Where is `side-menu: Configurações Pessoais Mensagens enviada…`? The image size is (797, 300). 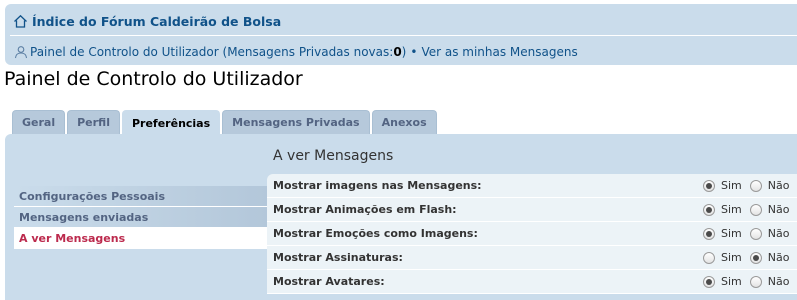 side-menu: Configurações Pessoais Mensagens enviada… is located at coordinates (140, 217).